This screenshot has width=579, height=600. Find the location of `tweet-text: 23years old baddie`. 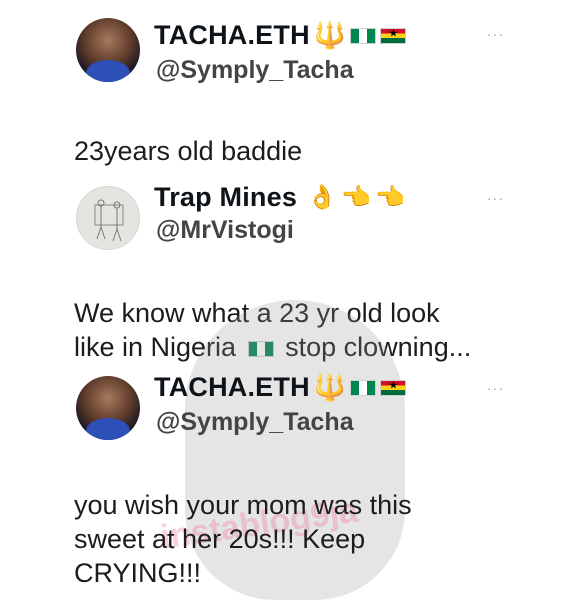

tweet-text: 23years old baddie is located at coordinates (188, 151).